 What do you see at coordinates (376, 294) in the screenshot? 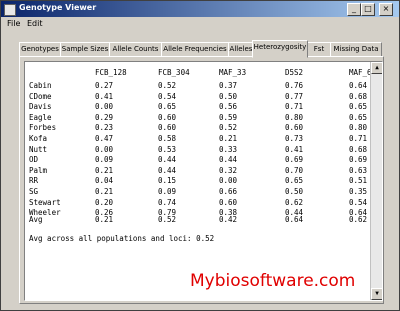
I see `scroll-down-button: ▼` at bounding box center [376, 294].